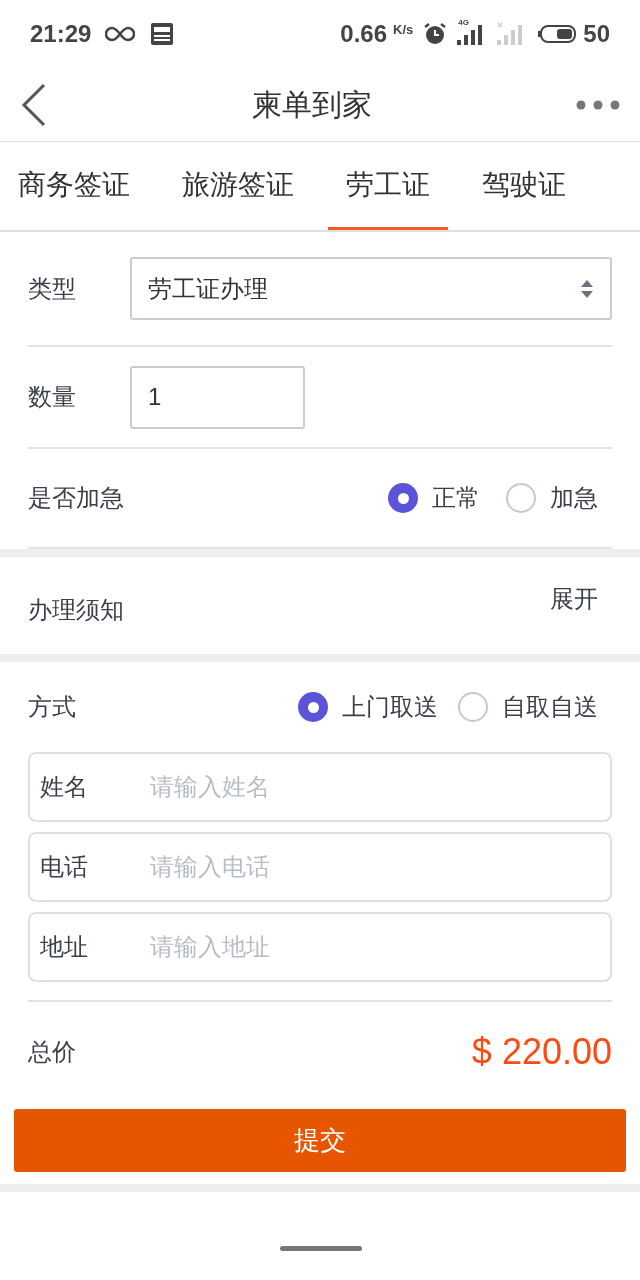 The width and height of the screenshot is (640, 1280). What do you see at coordinates (371, 288) in the screenshot?
I see `type-select: 劳工证办理` at bounding box center [371, 288].